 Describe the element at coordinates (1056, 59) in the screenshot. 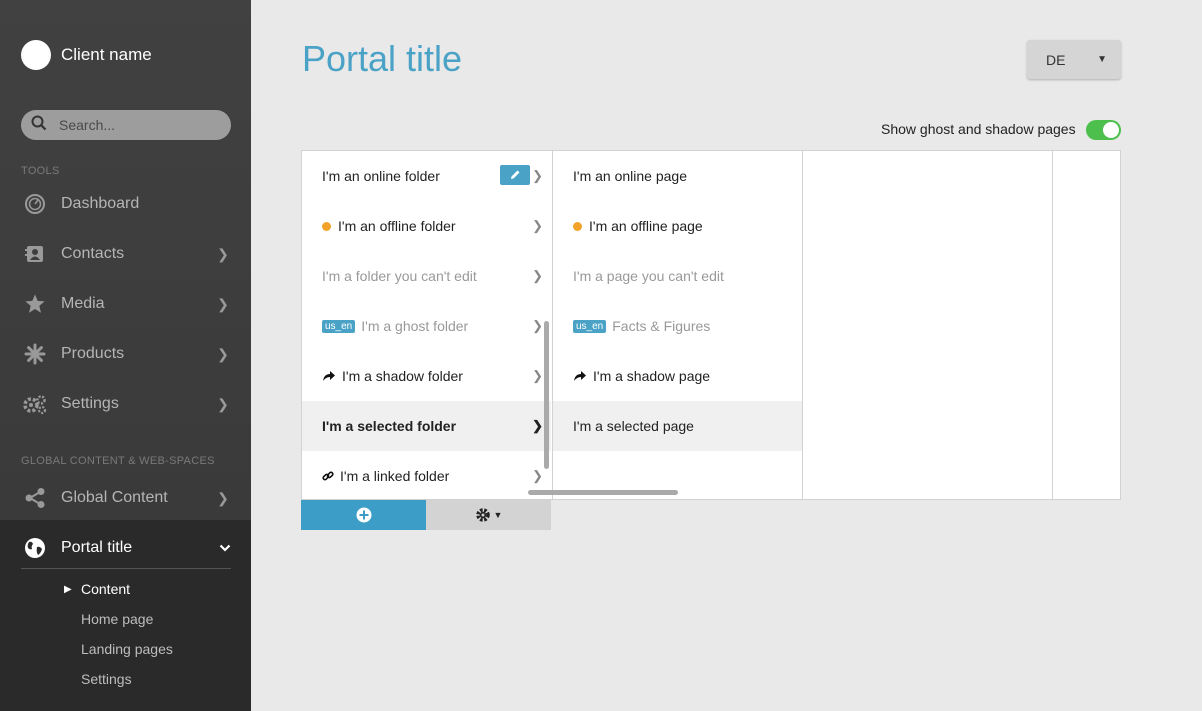

I see `language-value: DE` at that location.